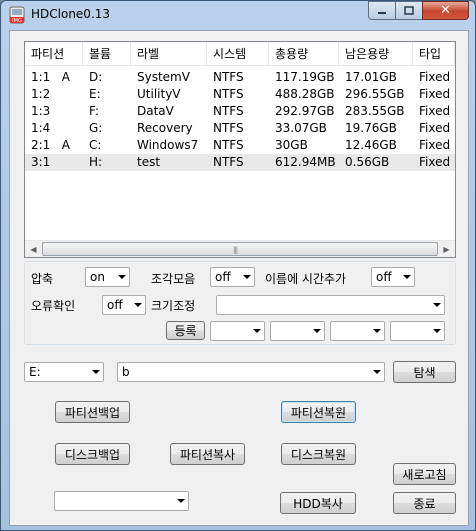  Describe the element at coordinates (173, 279) in the screenshot. I see `defrag-label: 조각모음` at that location.